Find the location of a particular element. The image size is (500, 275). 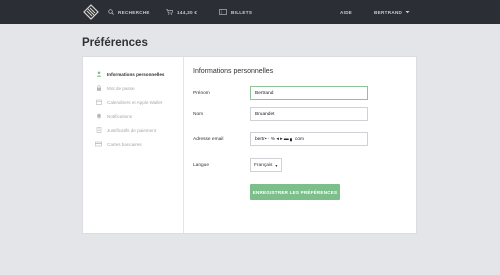

language-label: Langue is located at coordinates (201, 165).